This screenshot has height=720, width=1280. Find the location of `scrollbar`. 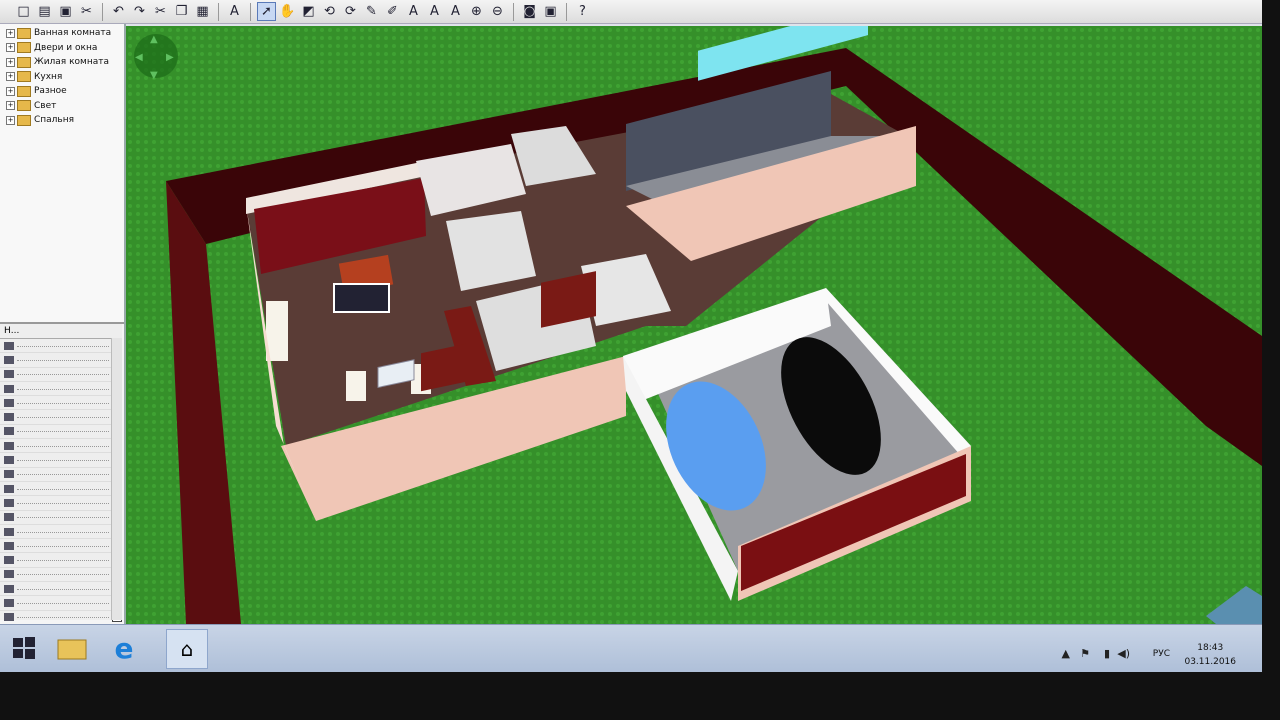

scrollbar is located at coordinates (116, 479).